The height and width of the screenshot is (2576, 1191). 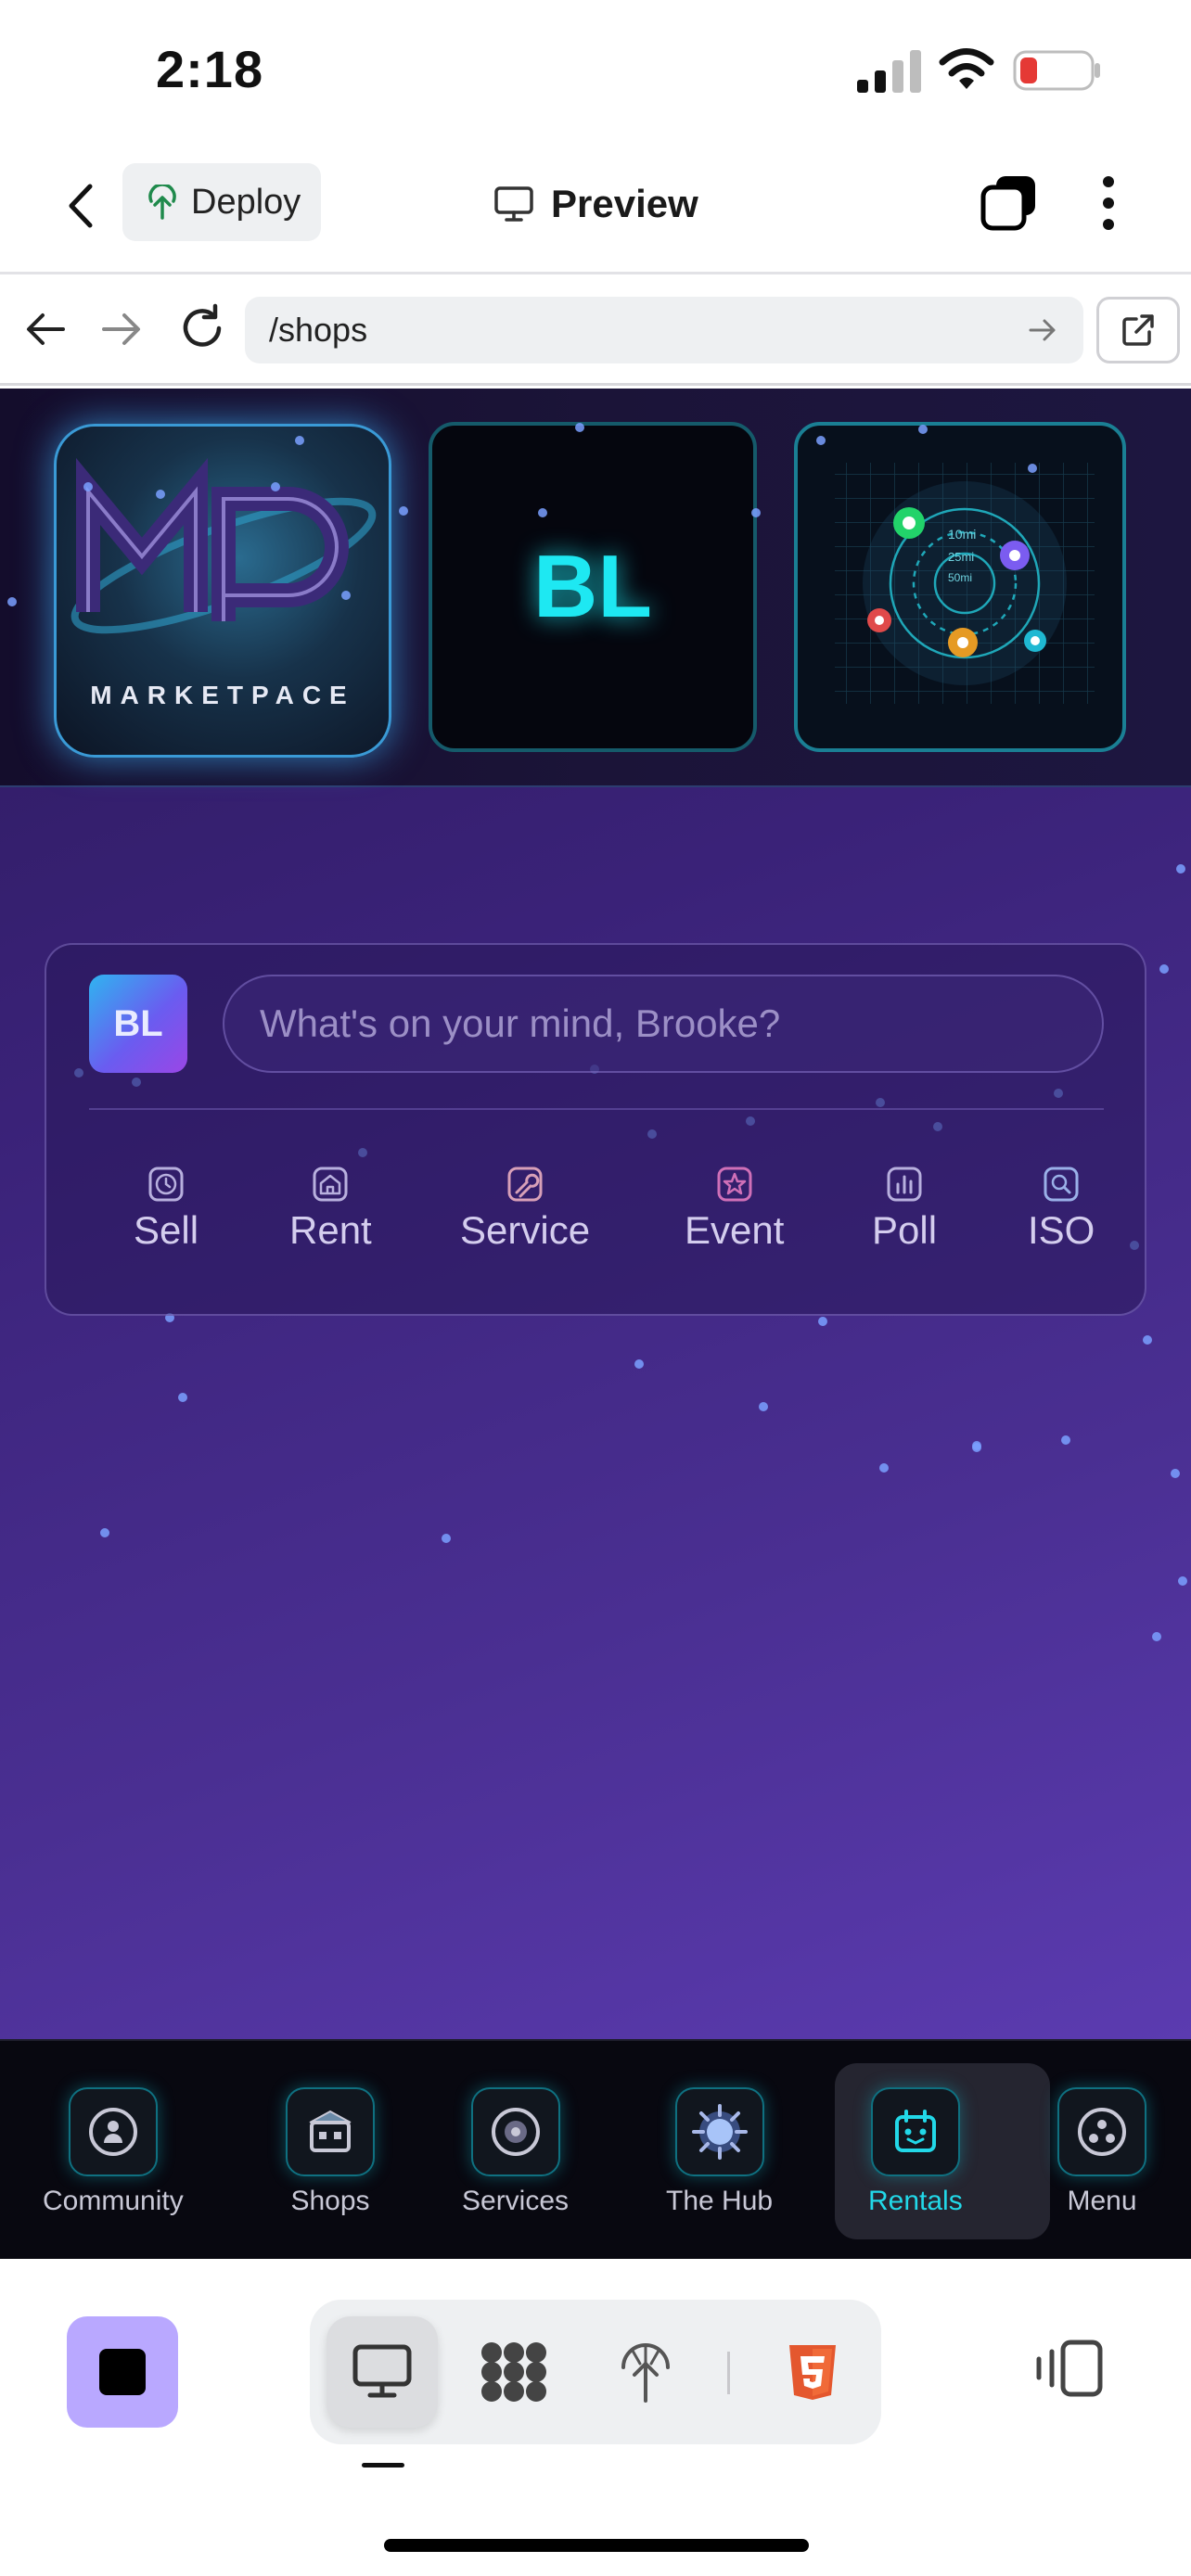 What do you see at coordinates (1061, 1184) in the screenshot?
I see `search-icon` at bounding box center [1061, 1184].